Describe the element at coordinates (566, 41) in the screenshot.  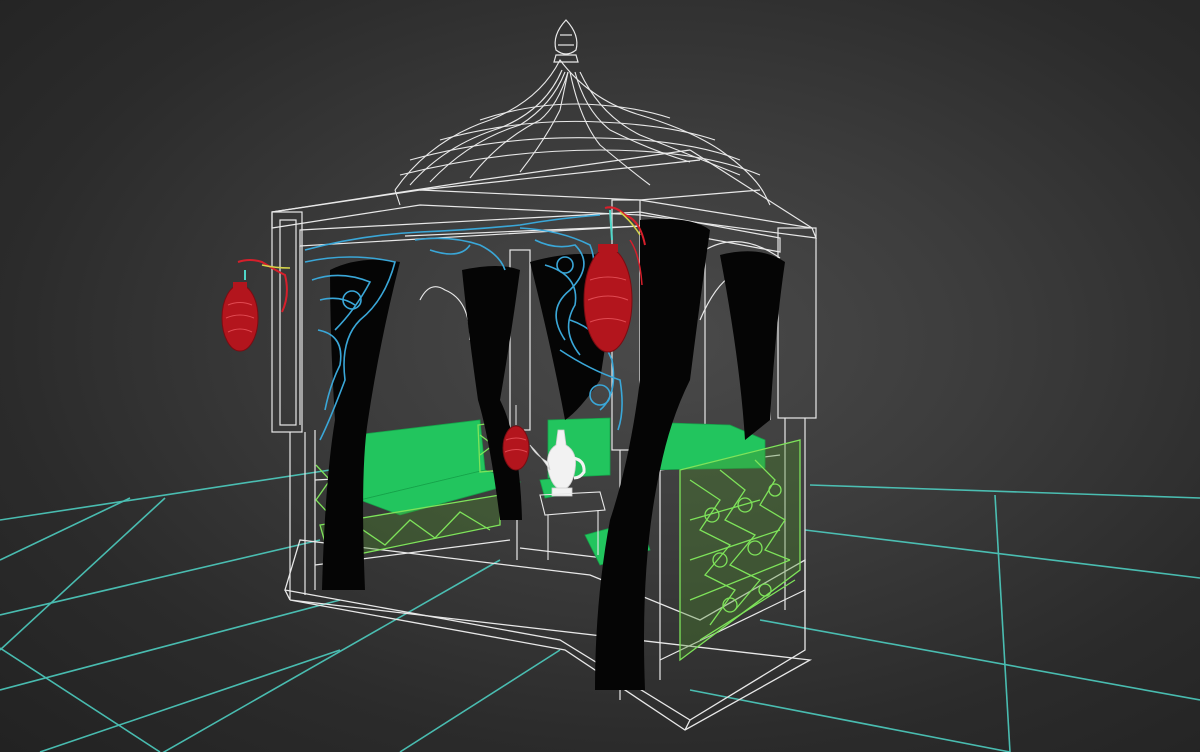
I see `finial` at that location.